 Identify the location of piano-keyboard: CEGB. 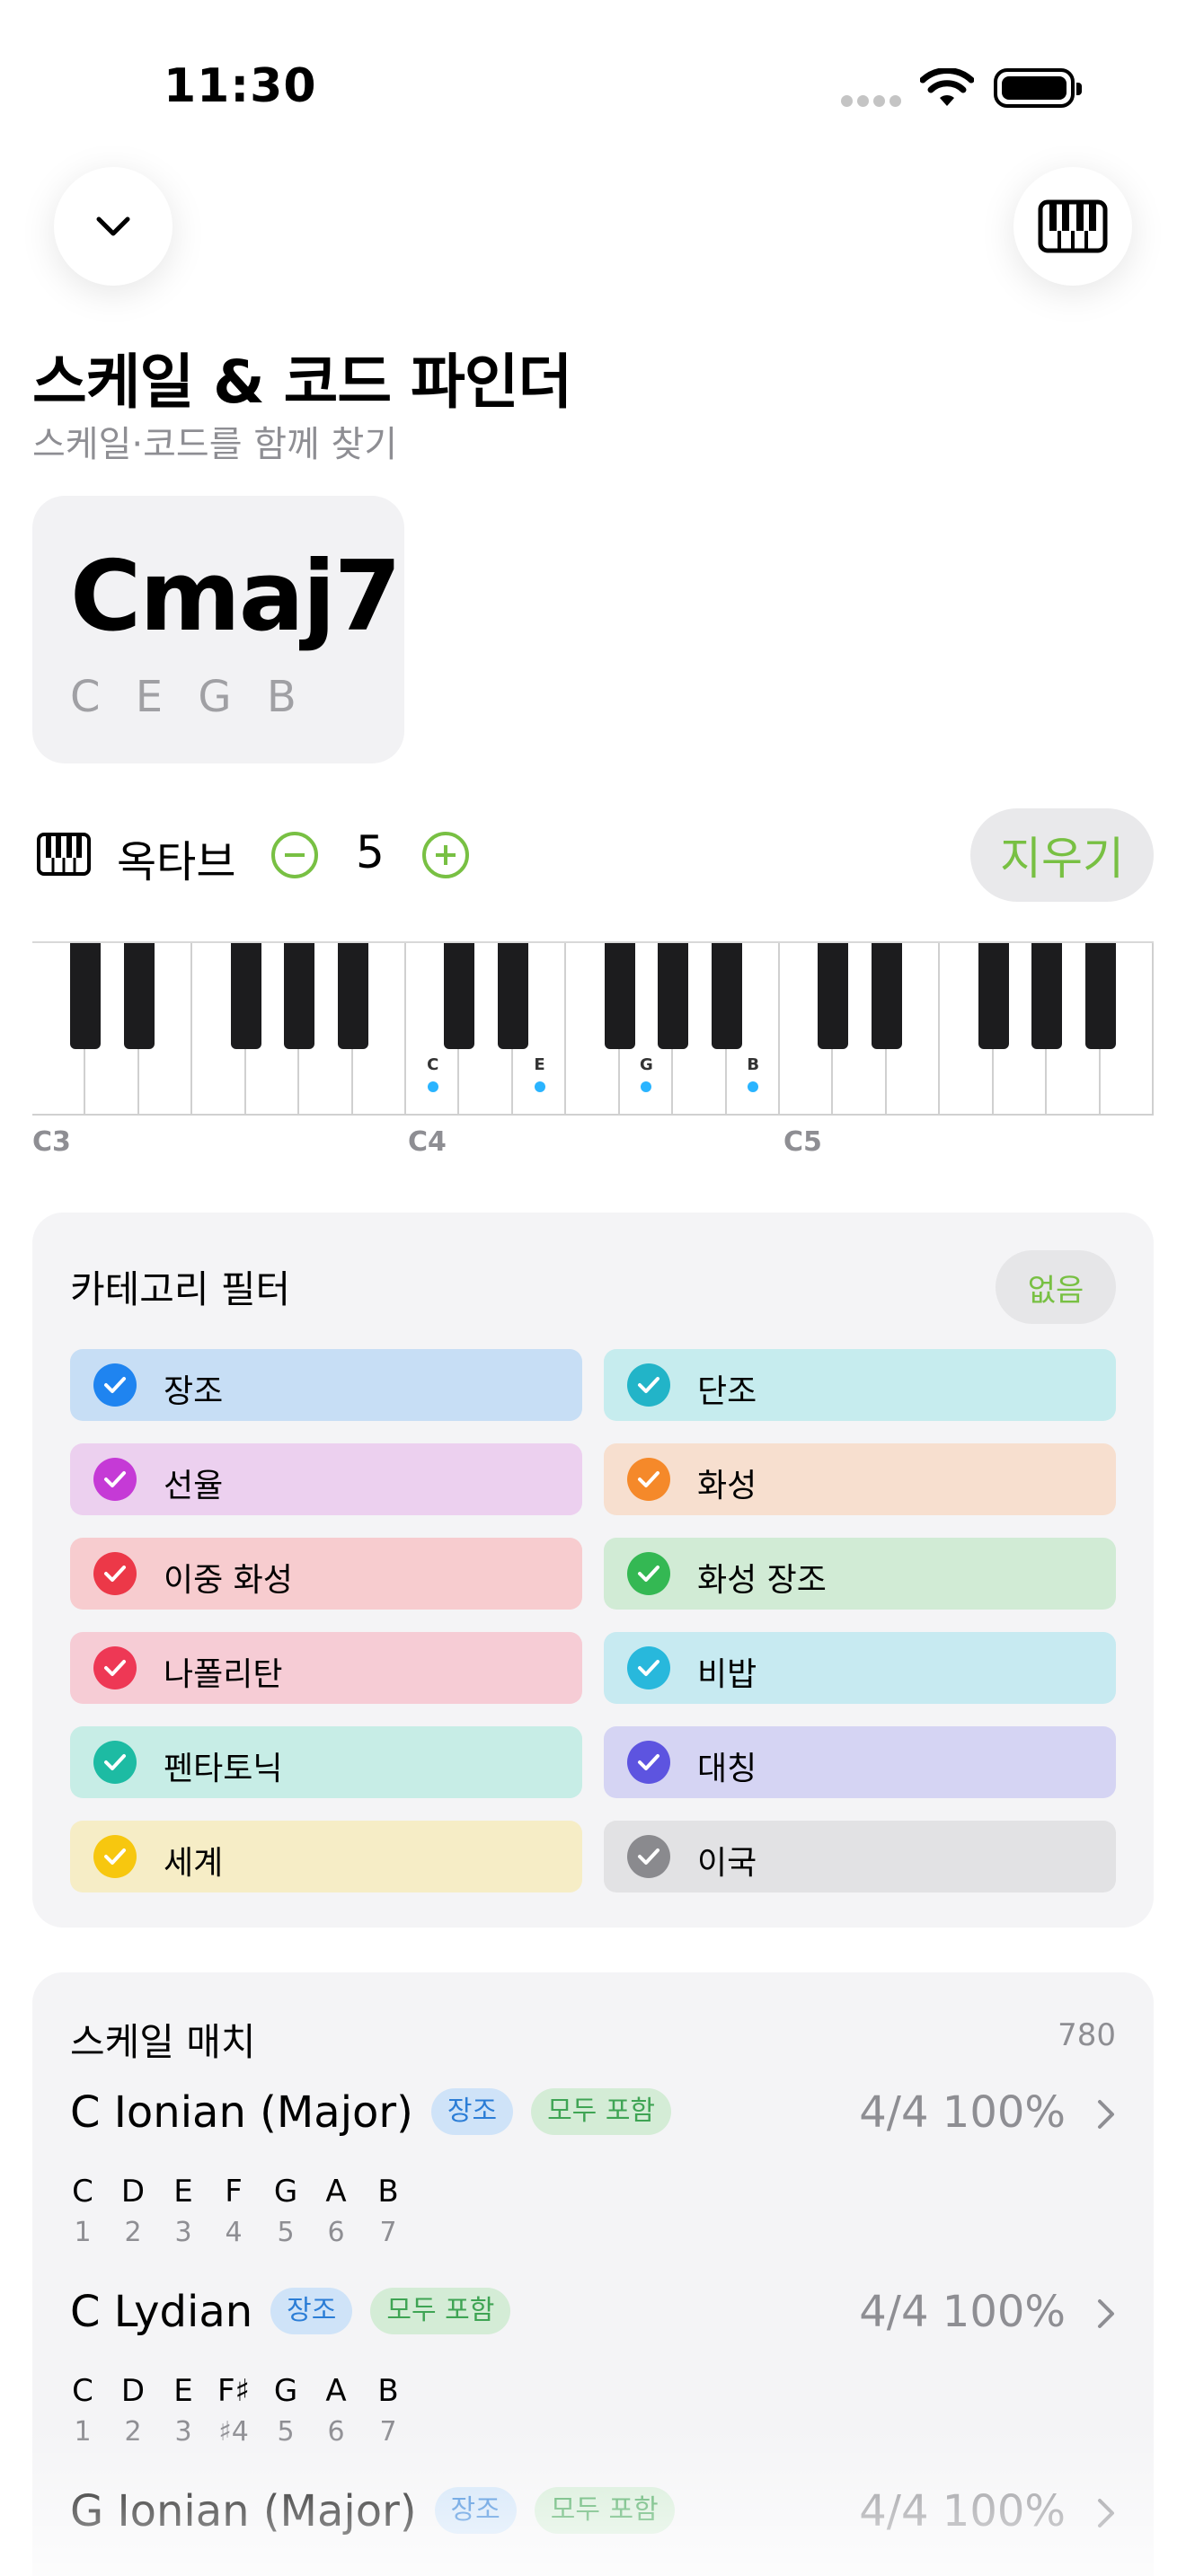
(593, 1028).